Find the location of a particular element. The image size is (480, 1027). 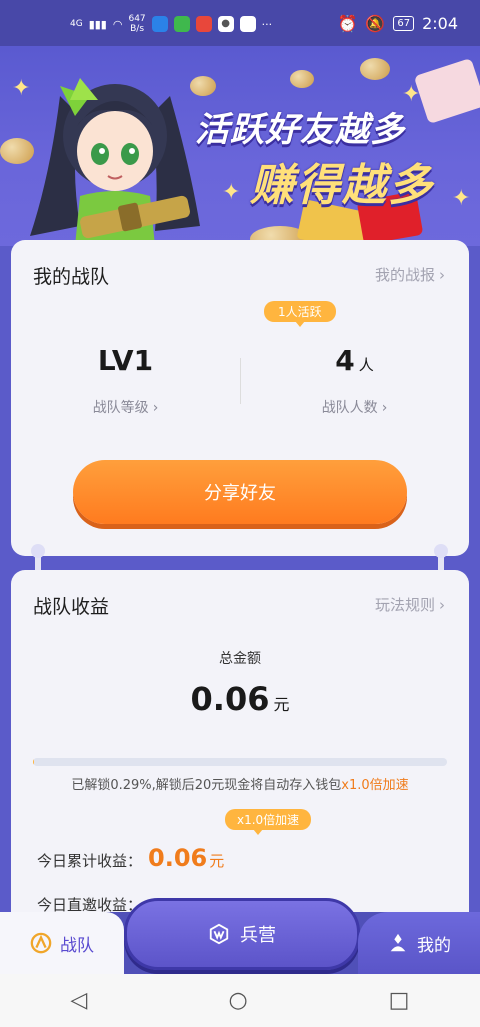

alarm-icon: ⏰ is located at coordinates (347, 23).